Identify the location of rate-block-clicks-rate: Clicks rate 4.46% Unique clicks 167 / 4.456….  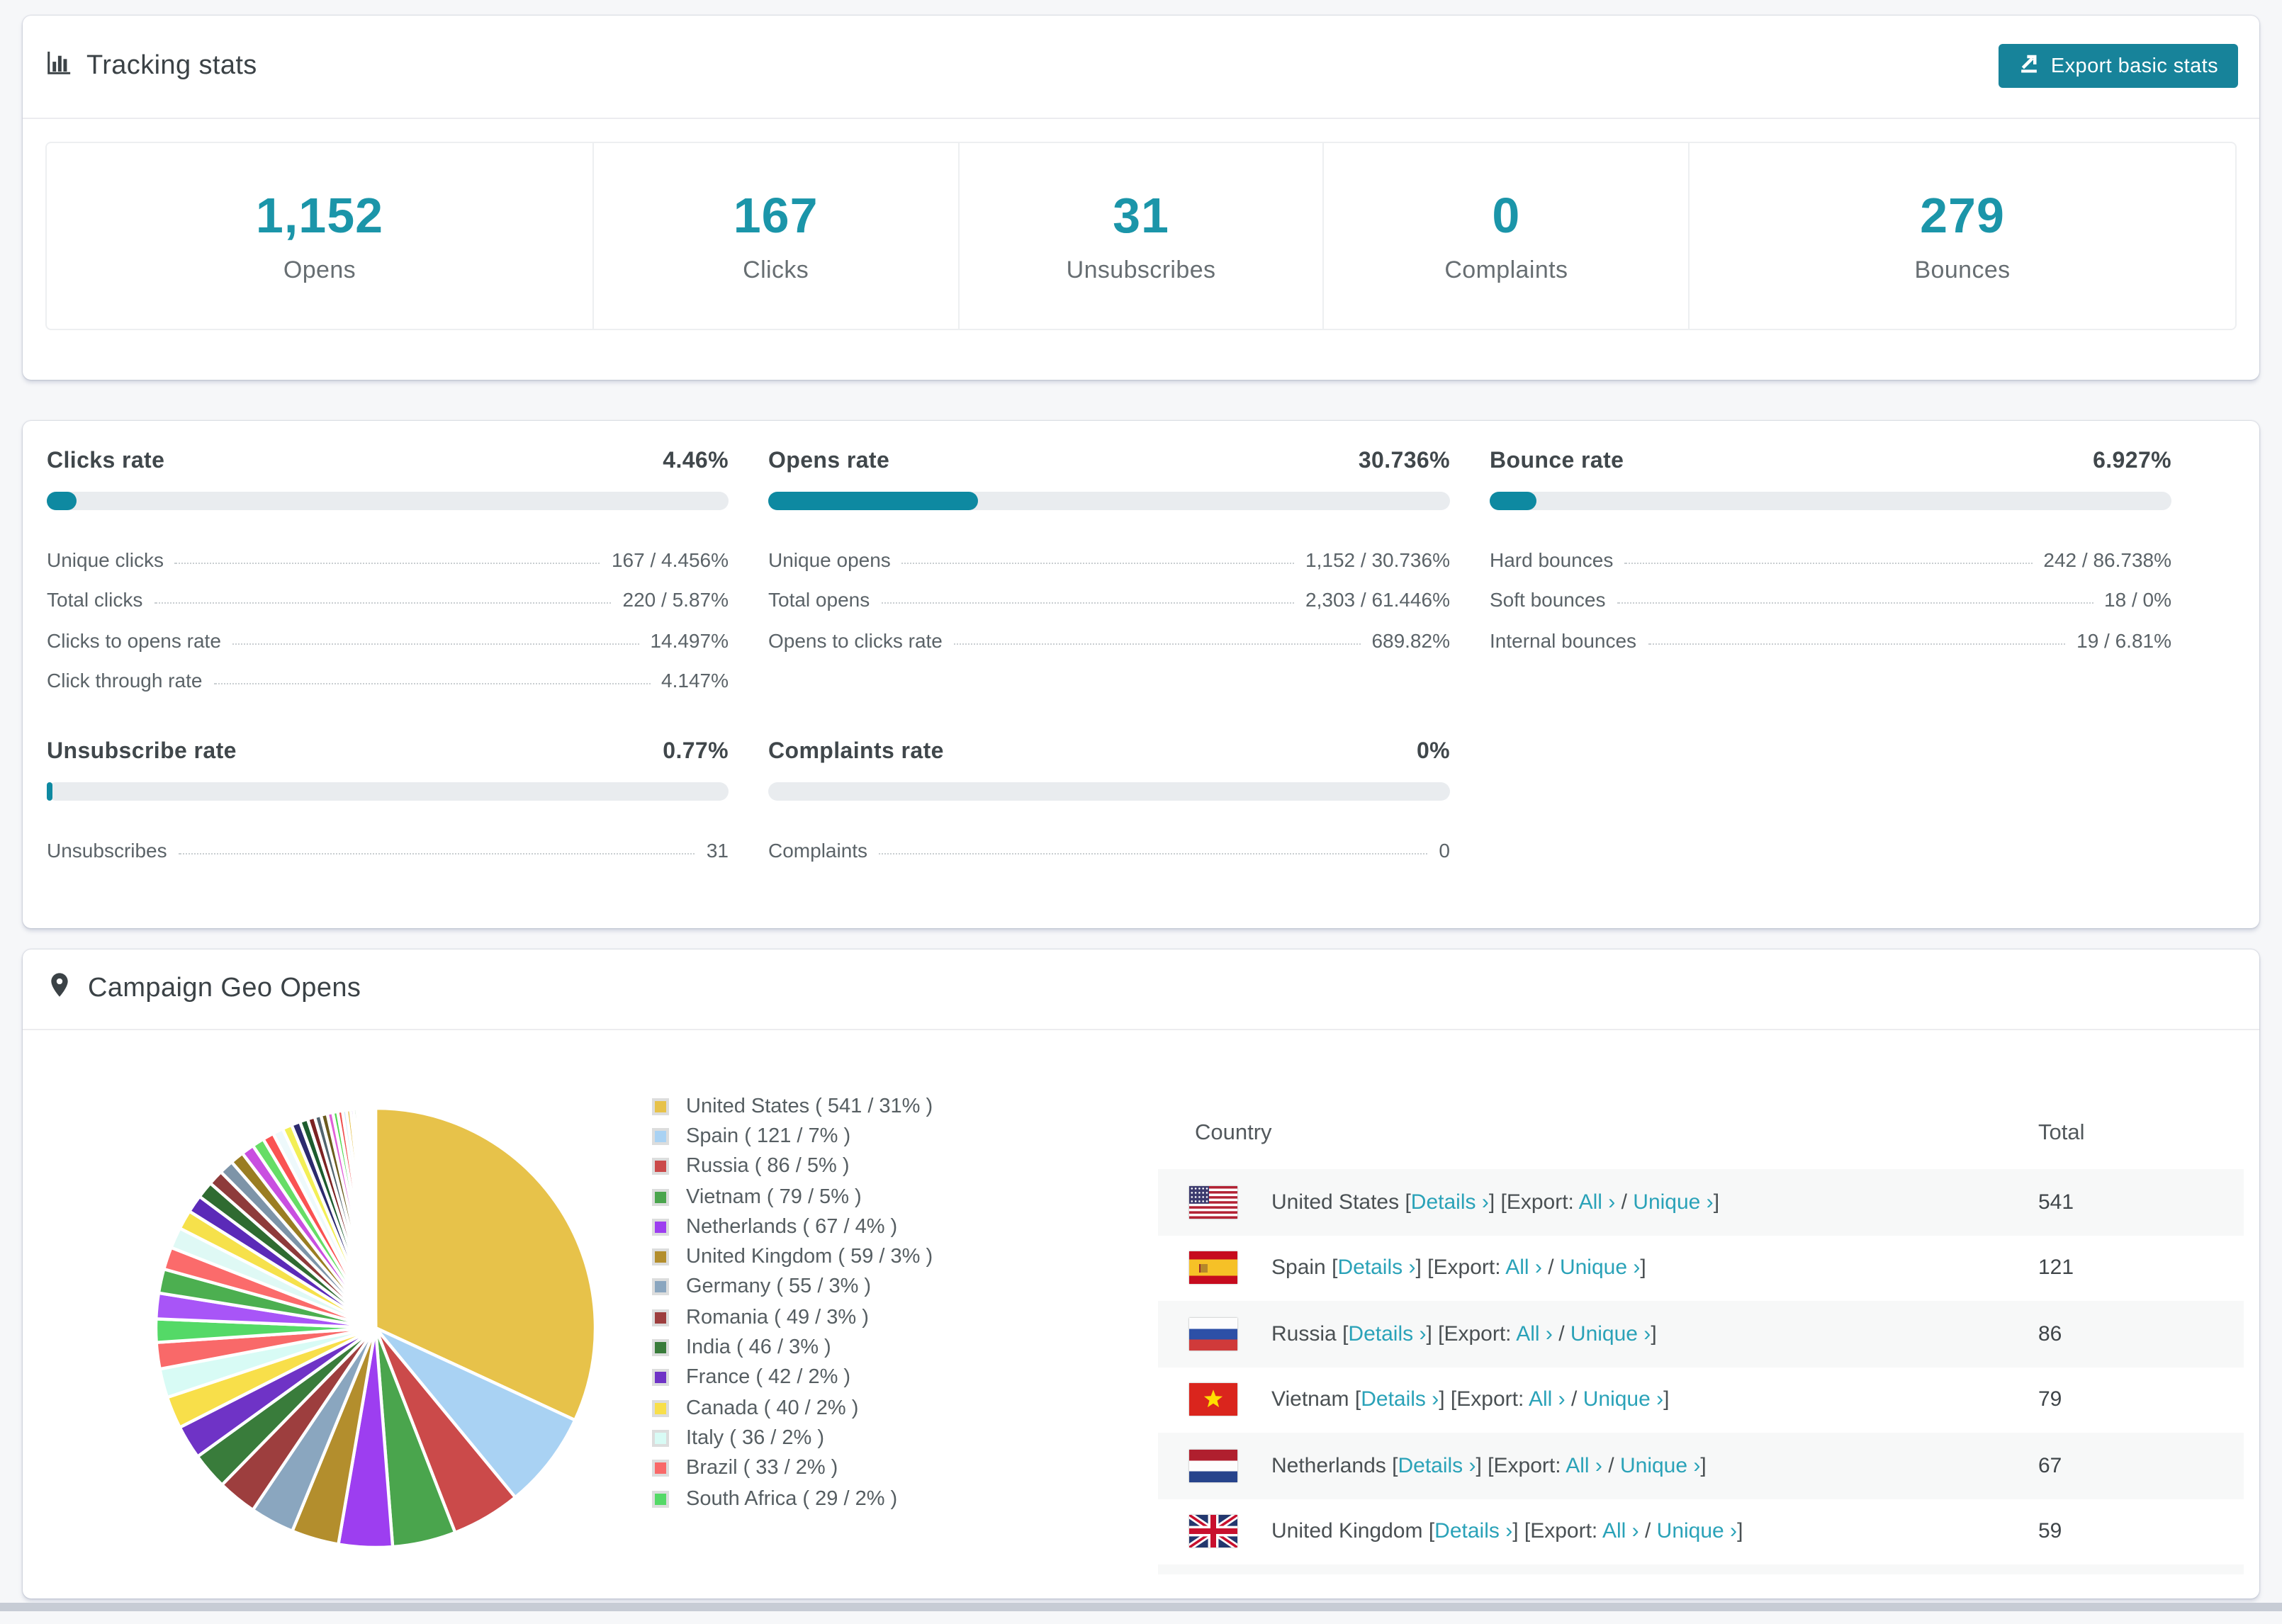
(388, 571).